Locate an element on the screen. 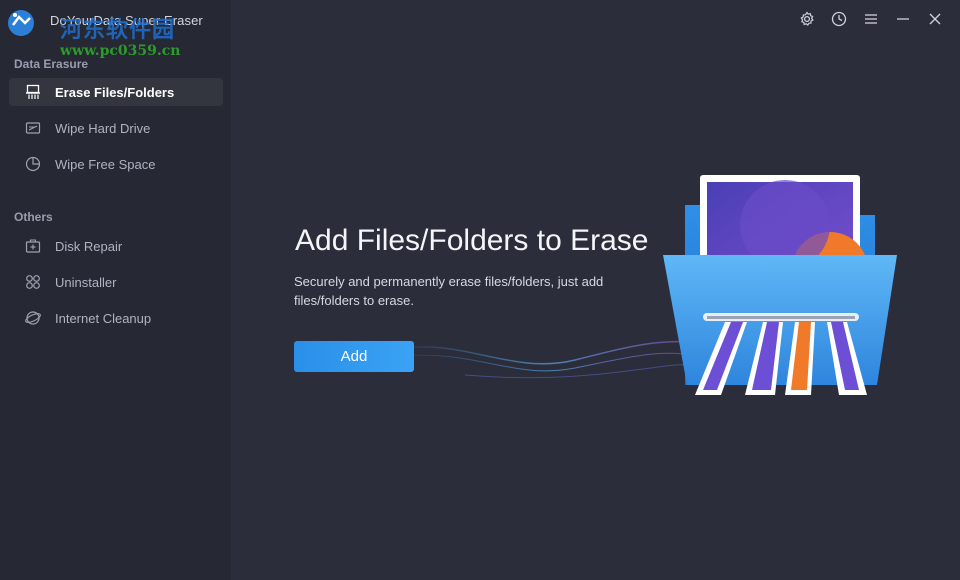 The width and height of the screenshot is (960, 580). app-logo-icon is located at coordinates (20, 22).